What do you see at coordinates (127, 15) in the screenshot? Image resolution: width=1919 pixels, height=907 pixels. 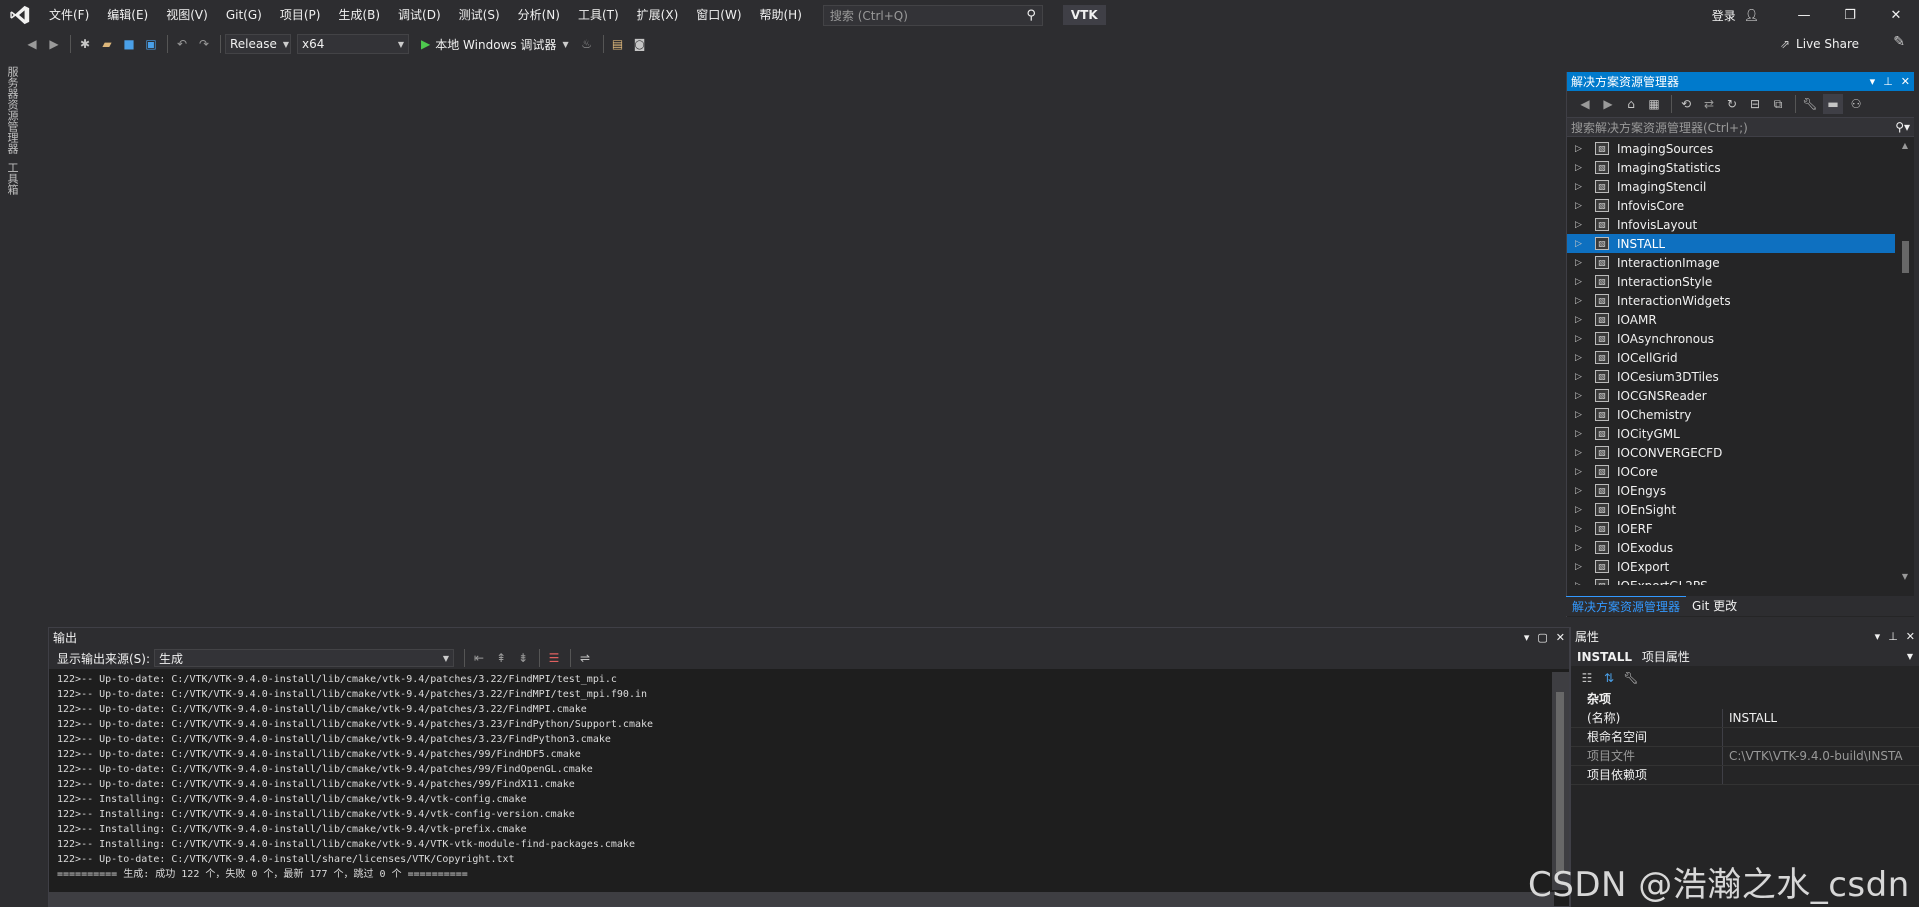 I see `menu-item: 编辑(E)` at bounding box center [127, 15].